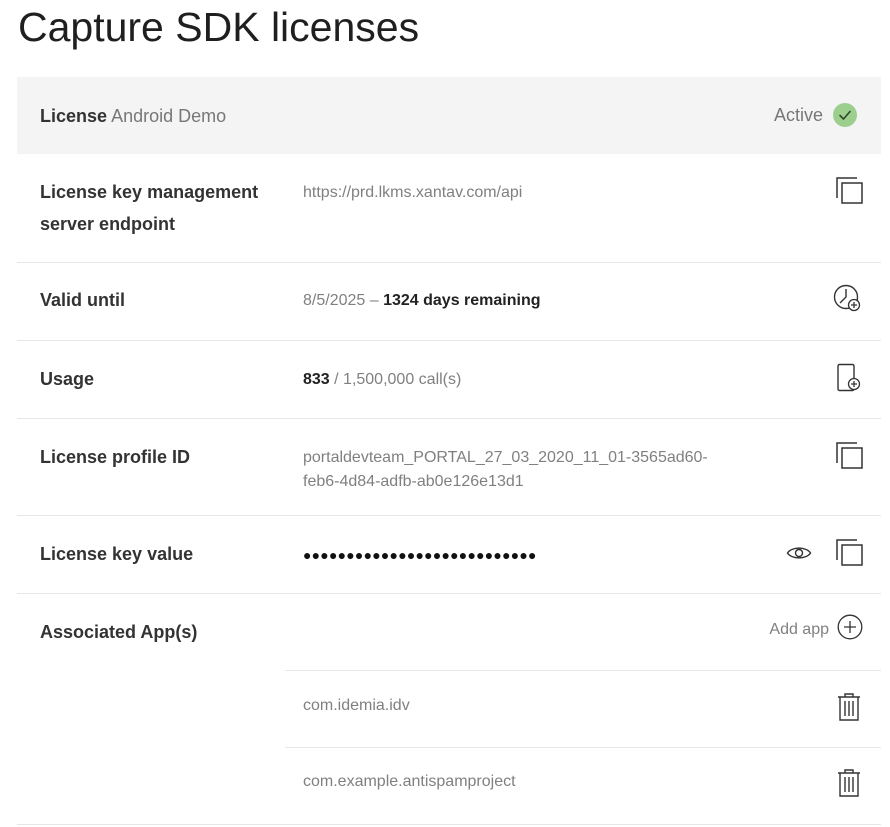  What do you see at coordinates (462, 300) in the screenshot?
I see `days-remaining: 1324 days remaining` at bounding box center [462, 300].